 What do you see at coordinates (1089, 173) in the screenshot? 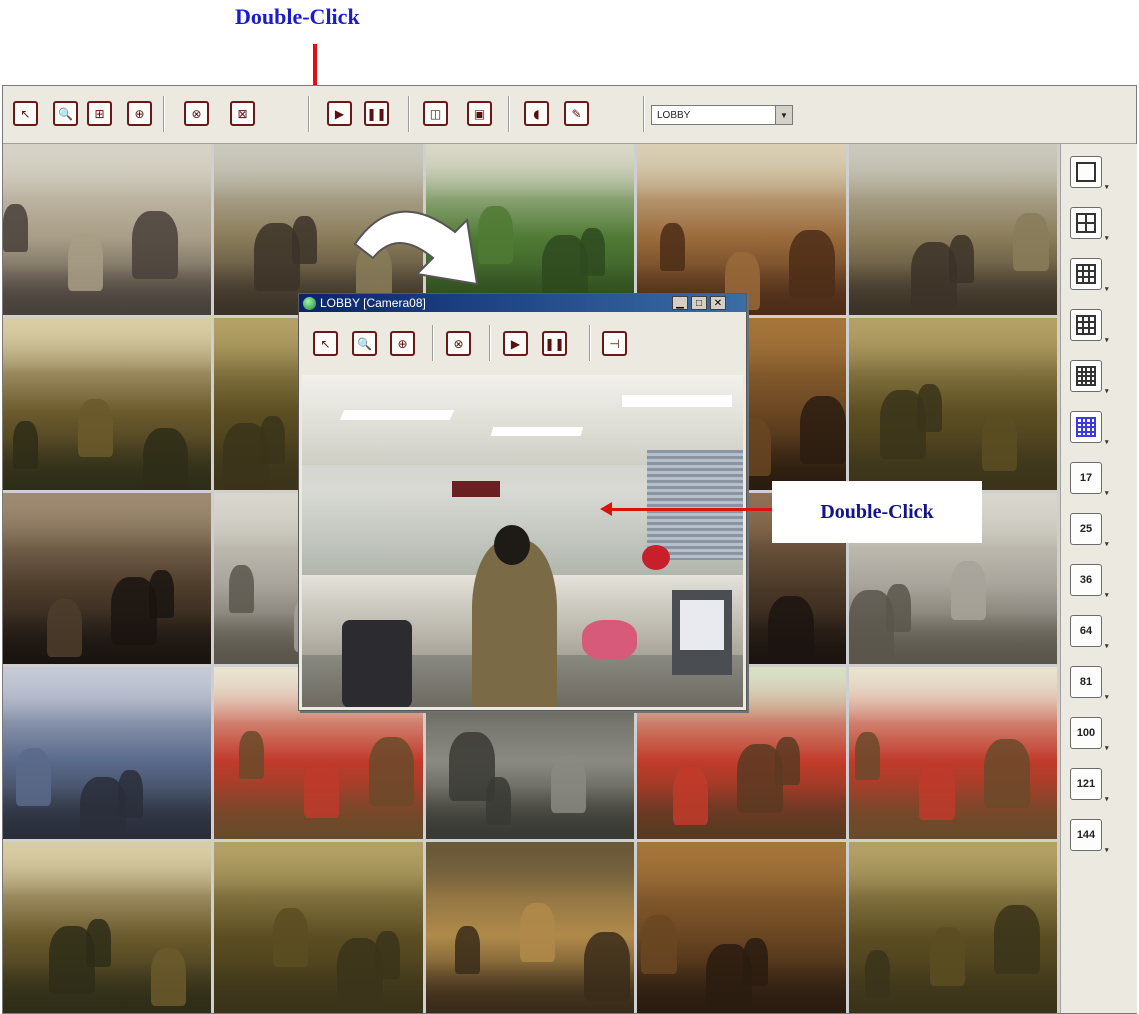
I see `layout-1-button: ▾` at bounding box center [1089, 173].